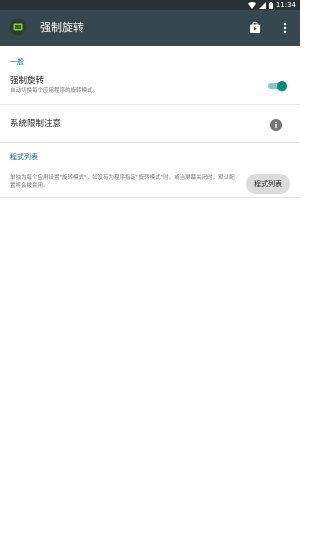  What do you see at coordinates (270, 5) in the screenshot?
I see `battery-icon` at bounding box center [270, 5].